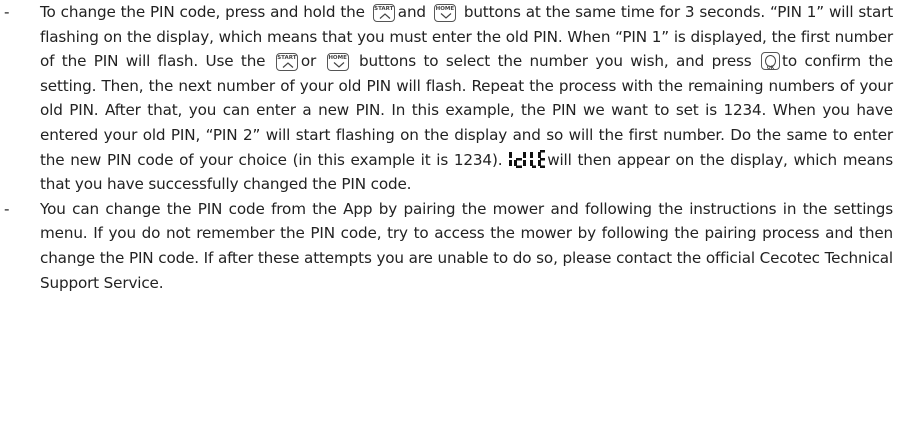 This screenshot has width=905, height=441. Describe the element at coordinates (771, 61) in the screenshot. I see `ok-button-icon: OK` at that location.